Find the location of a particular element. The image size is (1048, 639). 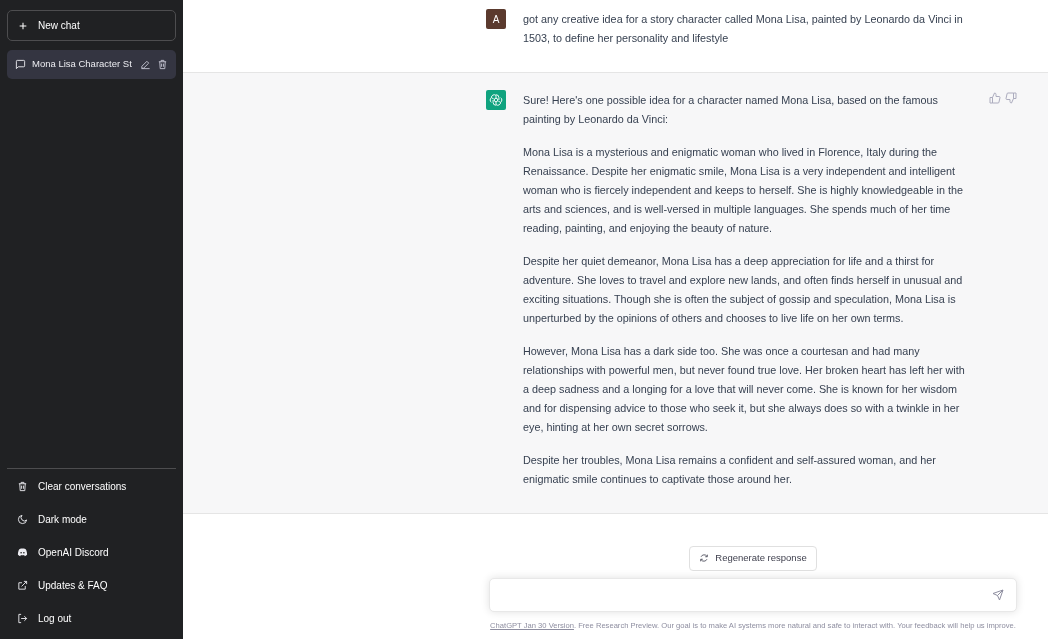

sidebar-menu-item: OpenAI Discord is located at coordinates (91, 552).